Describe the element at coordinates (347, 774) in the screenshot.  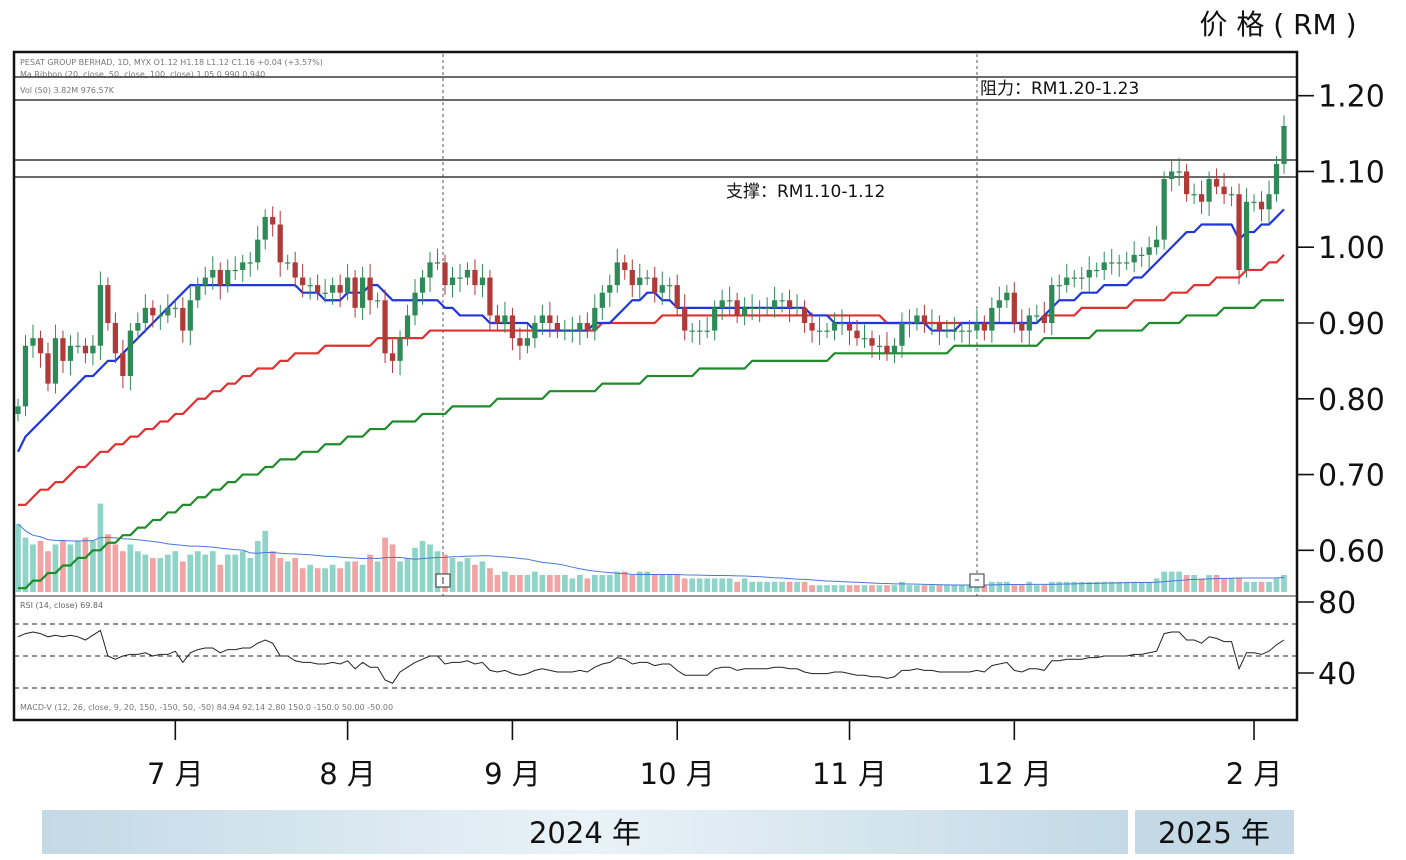
I see `month-label: 8 月` at that location.